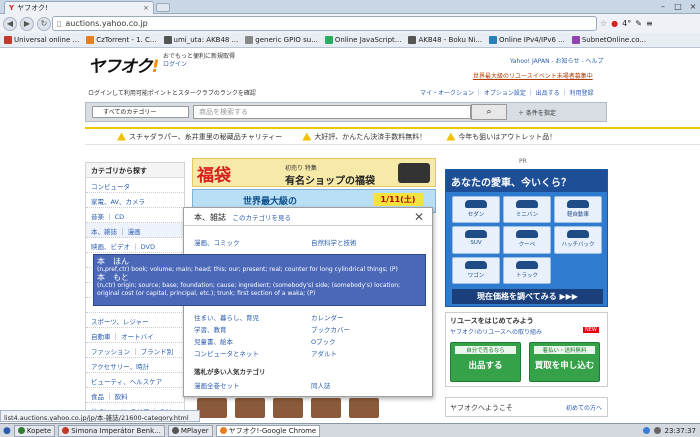  Describe the element at coordinates (217, 385) in the screenshot. I see `popular-link: 漫画全巻セット` at that location.